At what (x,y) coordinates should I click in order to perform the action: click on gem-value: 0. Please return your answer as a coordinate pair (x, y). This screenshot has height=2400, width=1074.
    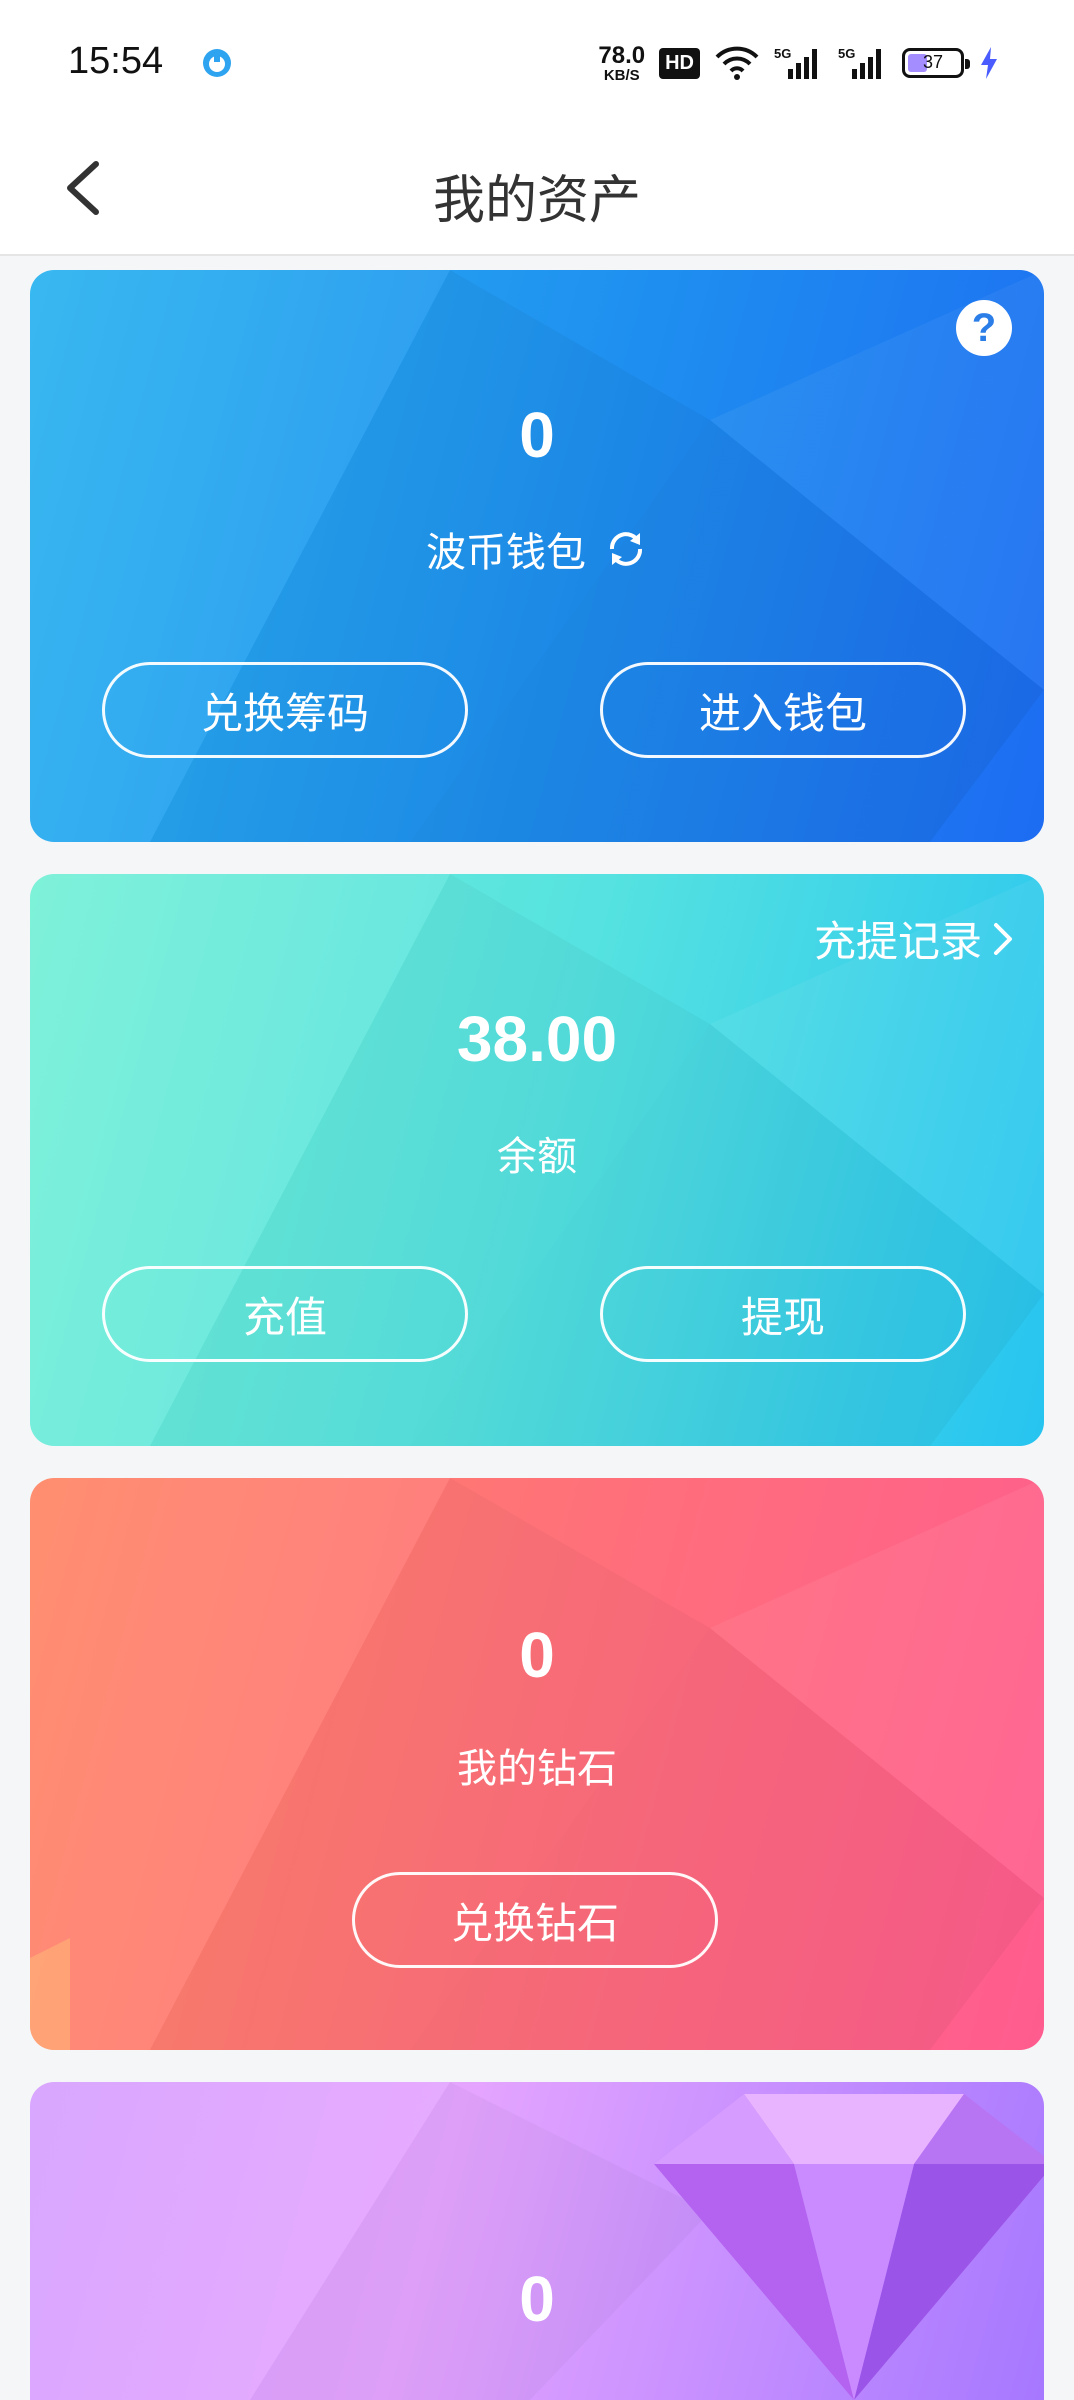
    Looking at the image, I should click on (537, 2299).